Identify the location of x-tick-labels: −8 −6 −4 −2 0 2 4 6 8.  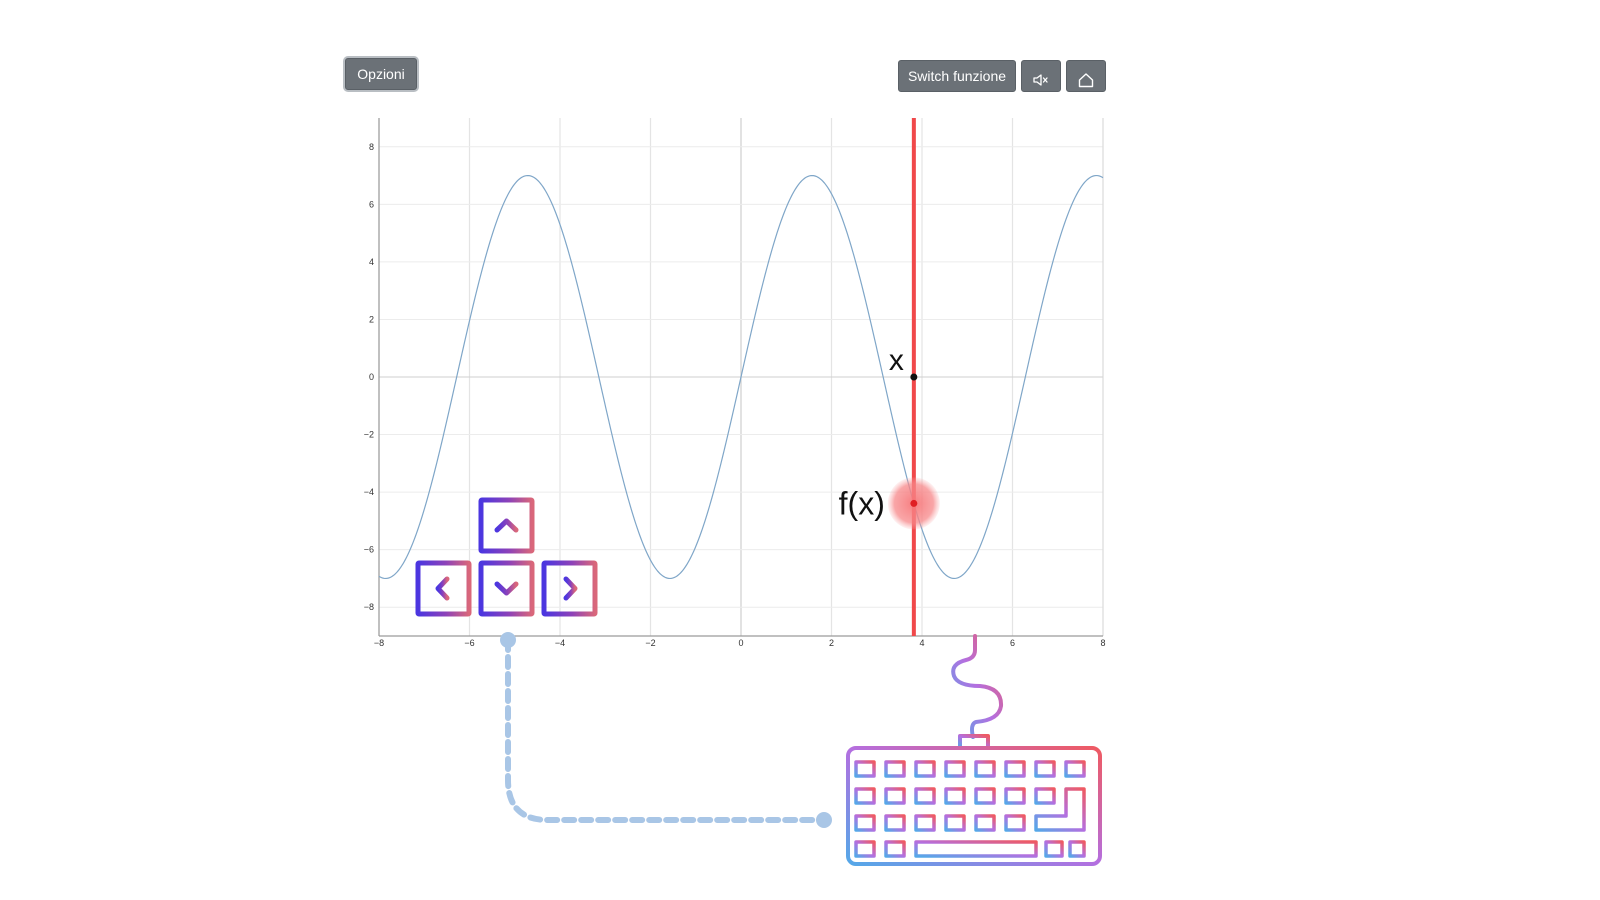
(740, 643).